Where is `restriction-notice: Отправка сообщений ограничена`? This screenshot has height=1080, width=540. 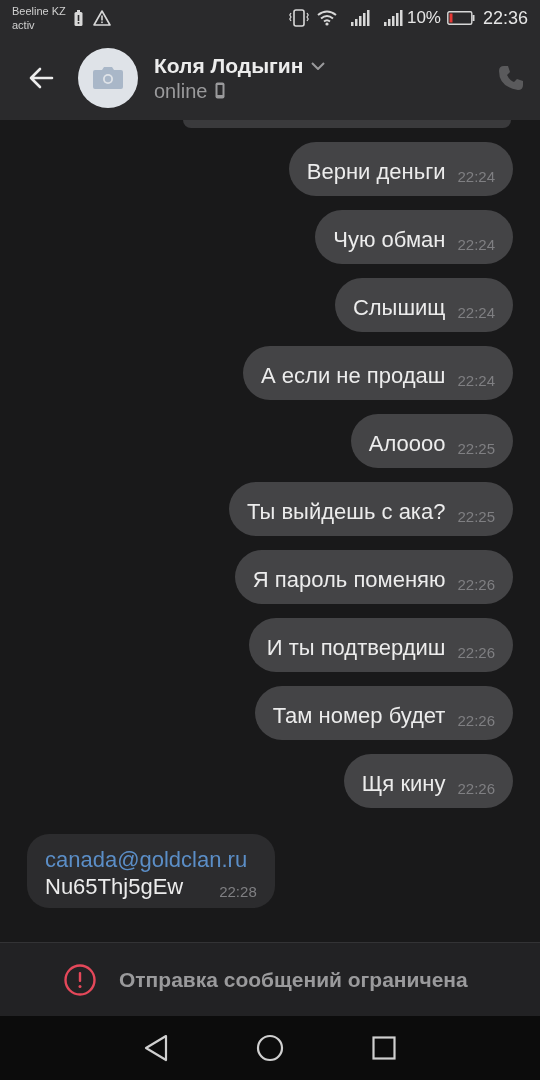
restriction-notice: Отправка сообщений ограничена is located at coordinates (293, 979).